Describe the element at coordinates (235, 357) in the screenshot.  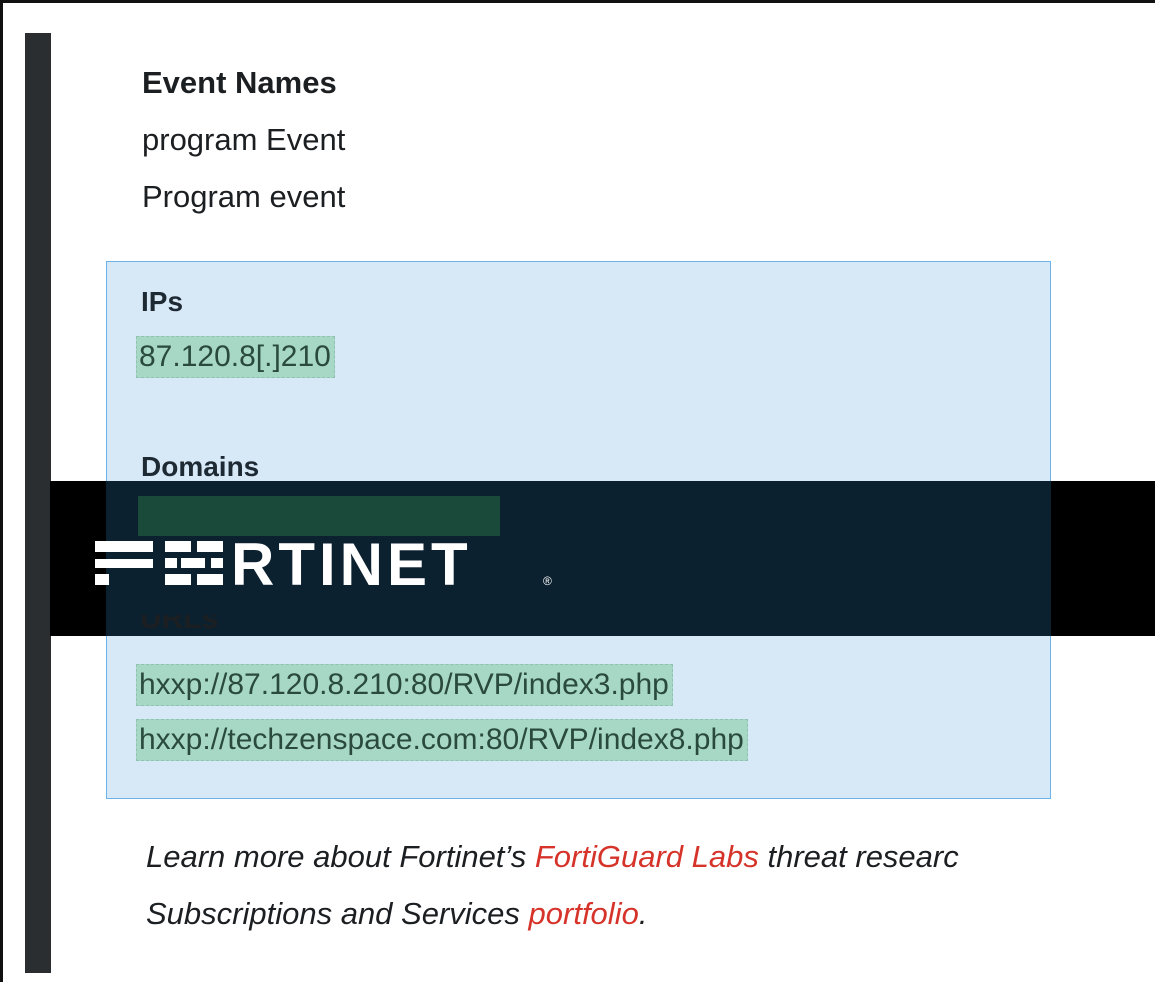
I see `ip-indicator: 87.120.8[.]210` at that location.